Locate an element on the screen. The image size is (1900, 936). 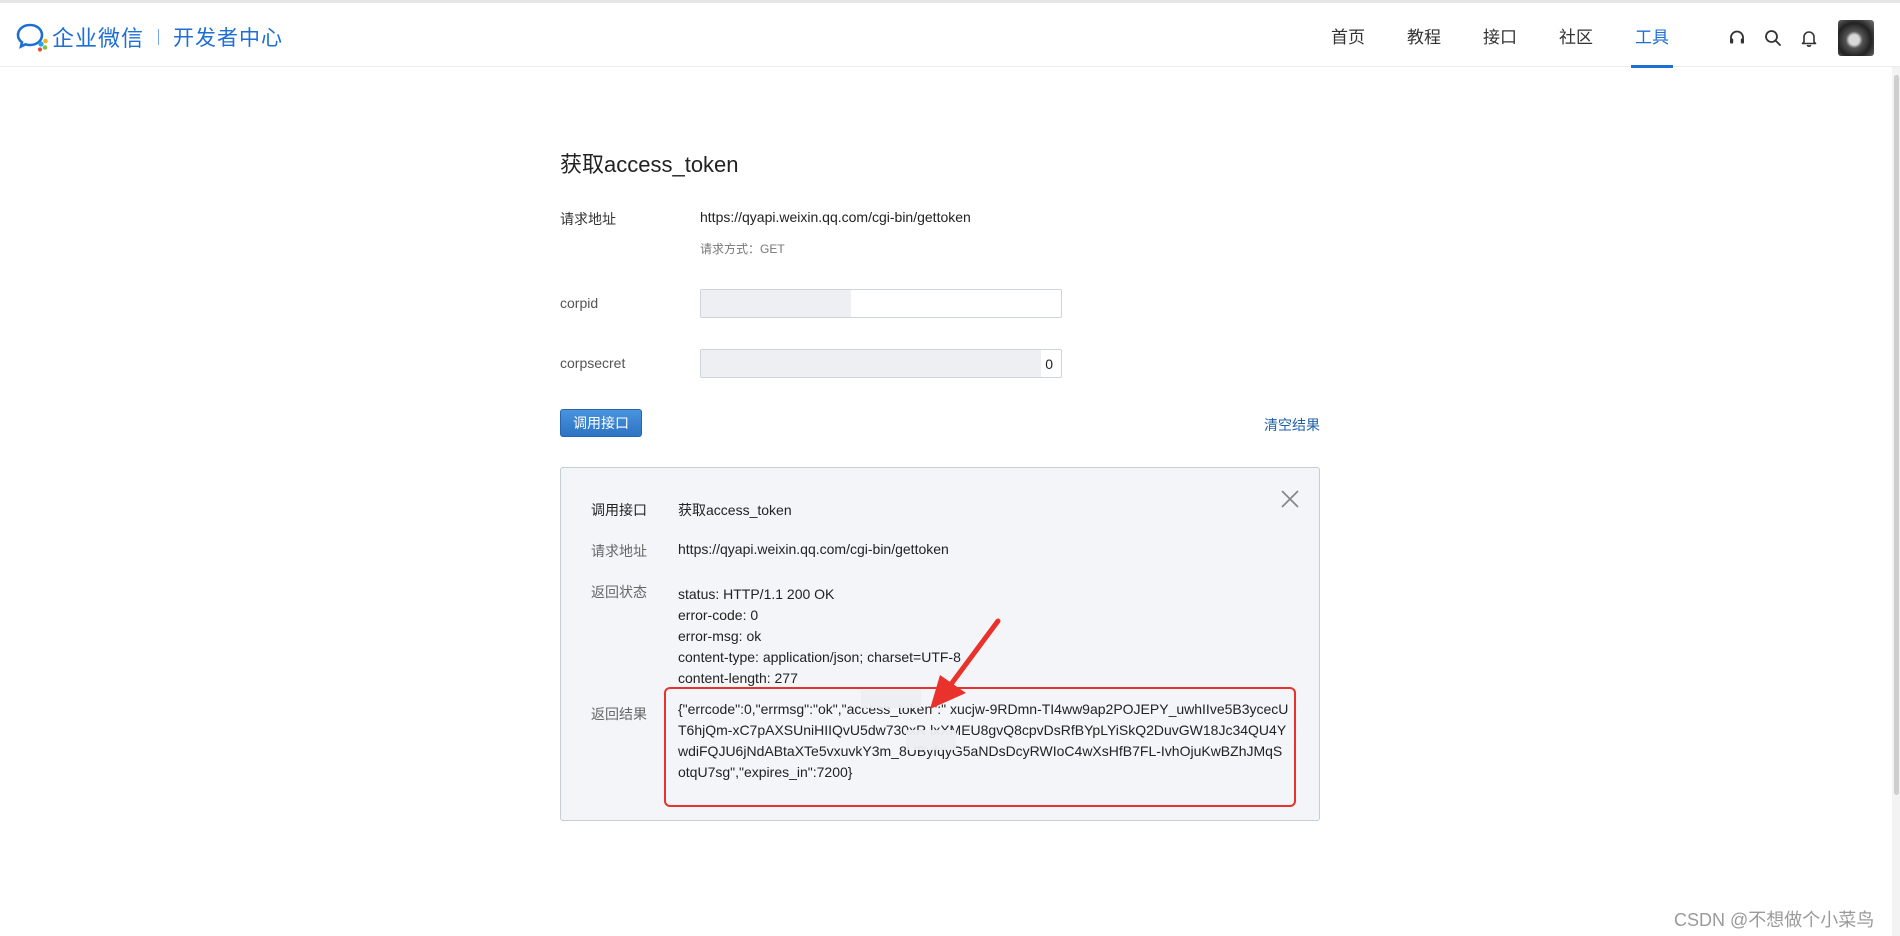
logo: 企业微信 开发者中心 is located at coordinates (149, 37).